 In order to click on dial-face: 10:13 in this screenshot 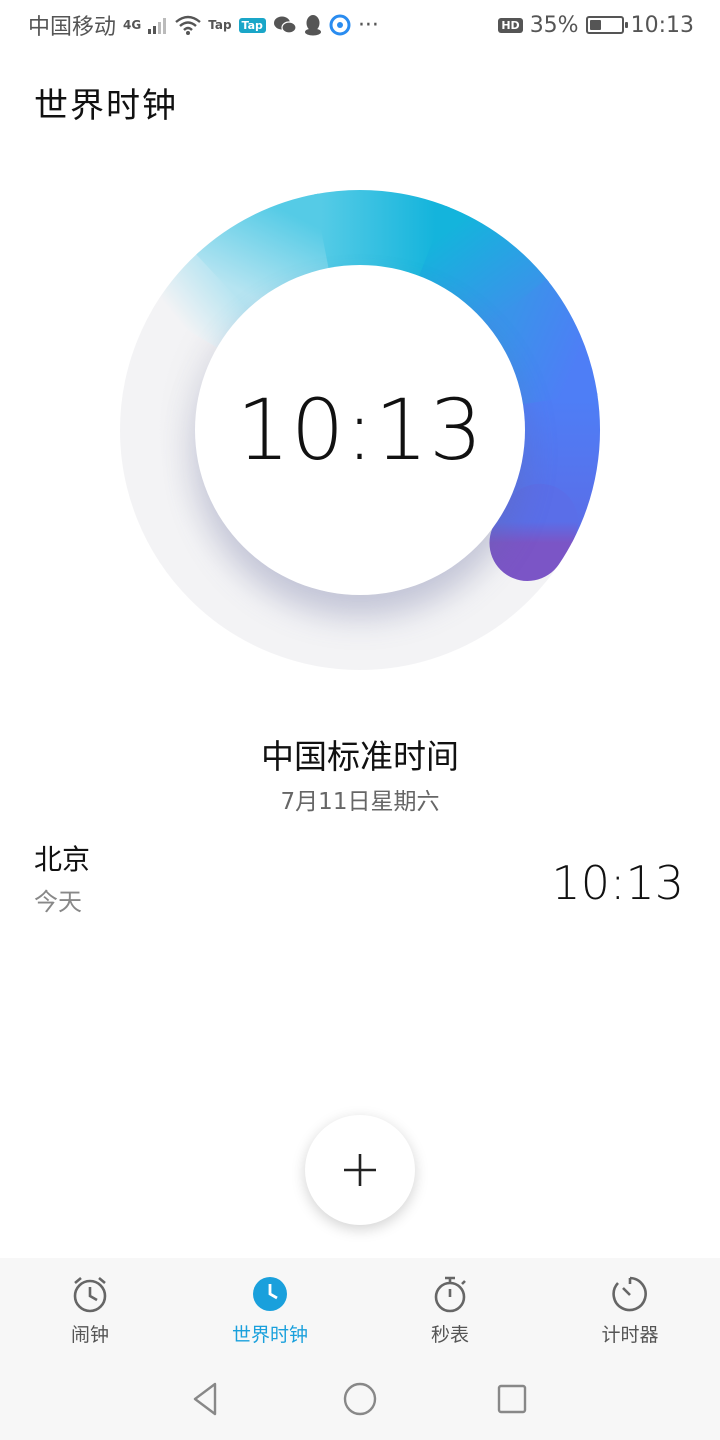, I will do `click(360, 430)`.